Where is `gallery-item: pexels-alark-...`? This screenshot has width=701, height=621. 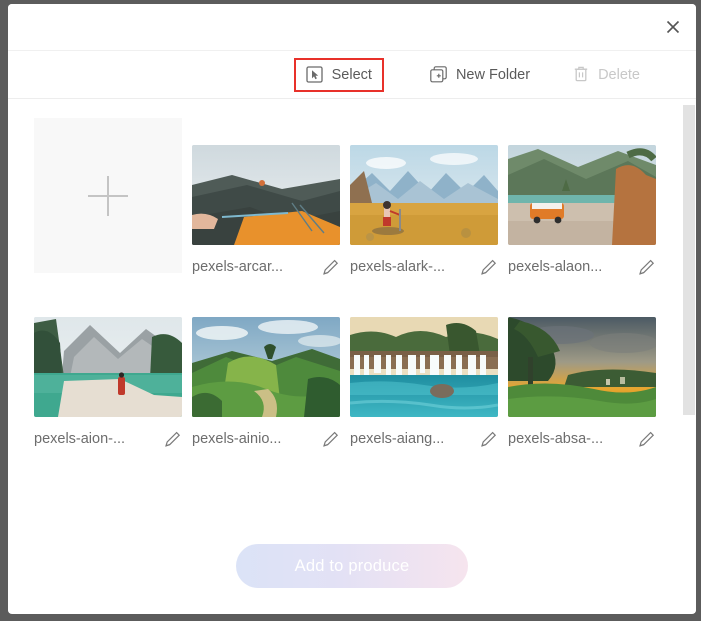 gallery-item: pexels-alark-... is located at coordinates (424, 198).